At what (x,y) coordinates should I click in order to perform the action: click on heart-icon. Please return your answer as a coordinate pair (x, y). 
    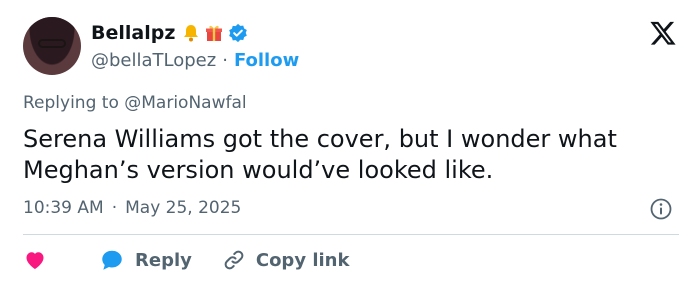
    Looking at the image, I should click on (35, 260).